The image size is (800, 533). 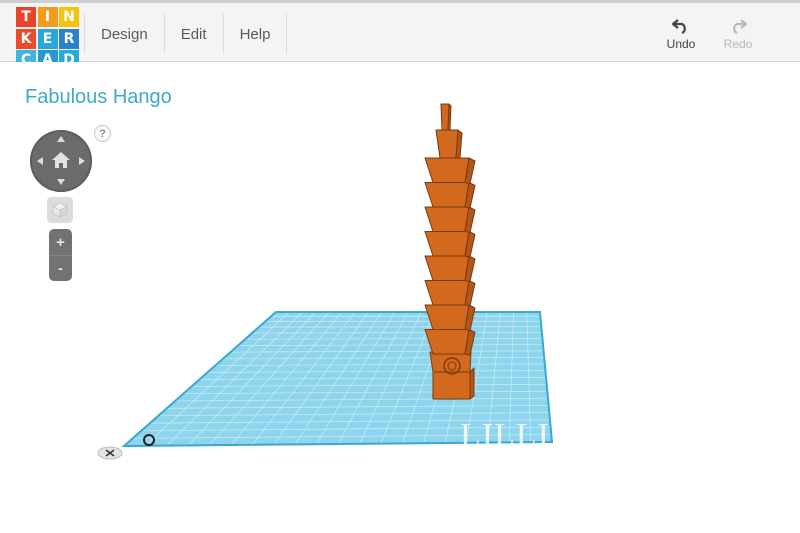 What do you see at coordinates (740, 26) in the screenshot?
I see `redo-icon` at bounding box center [740, 26].